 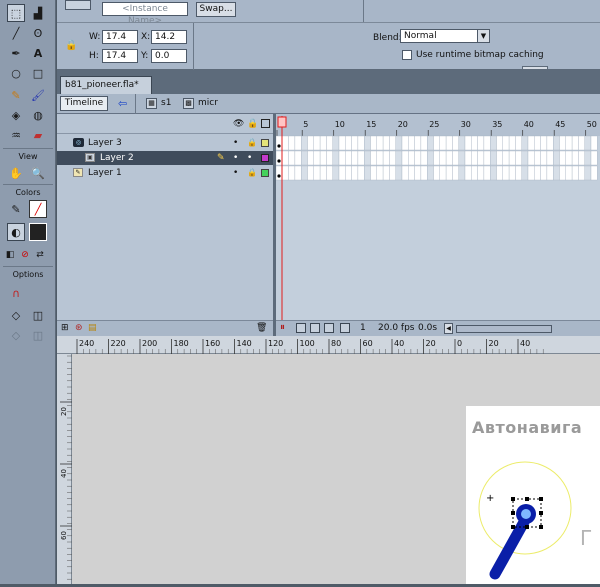 What do you see at coordinates (16, 232) in the screenshot?
I see `fill-color-icon: ◐` at bounding box center [16, 232].